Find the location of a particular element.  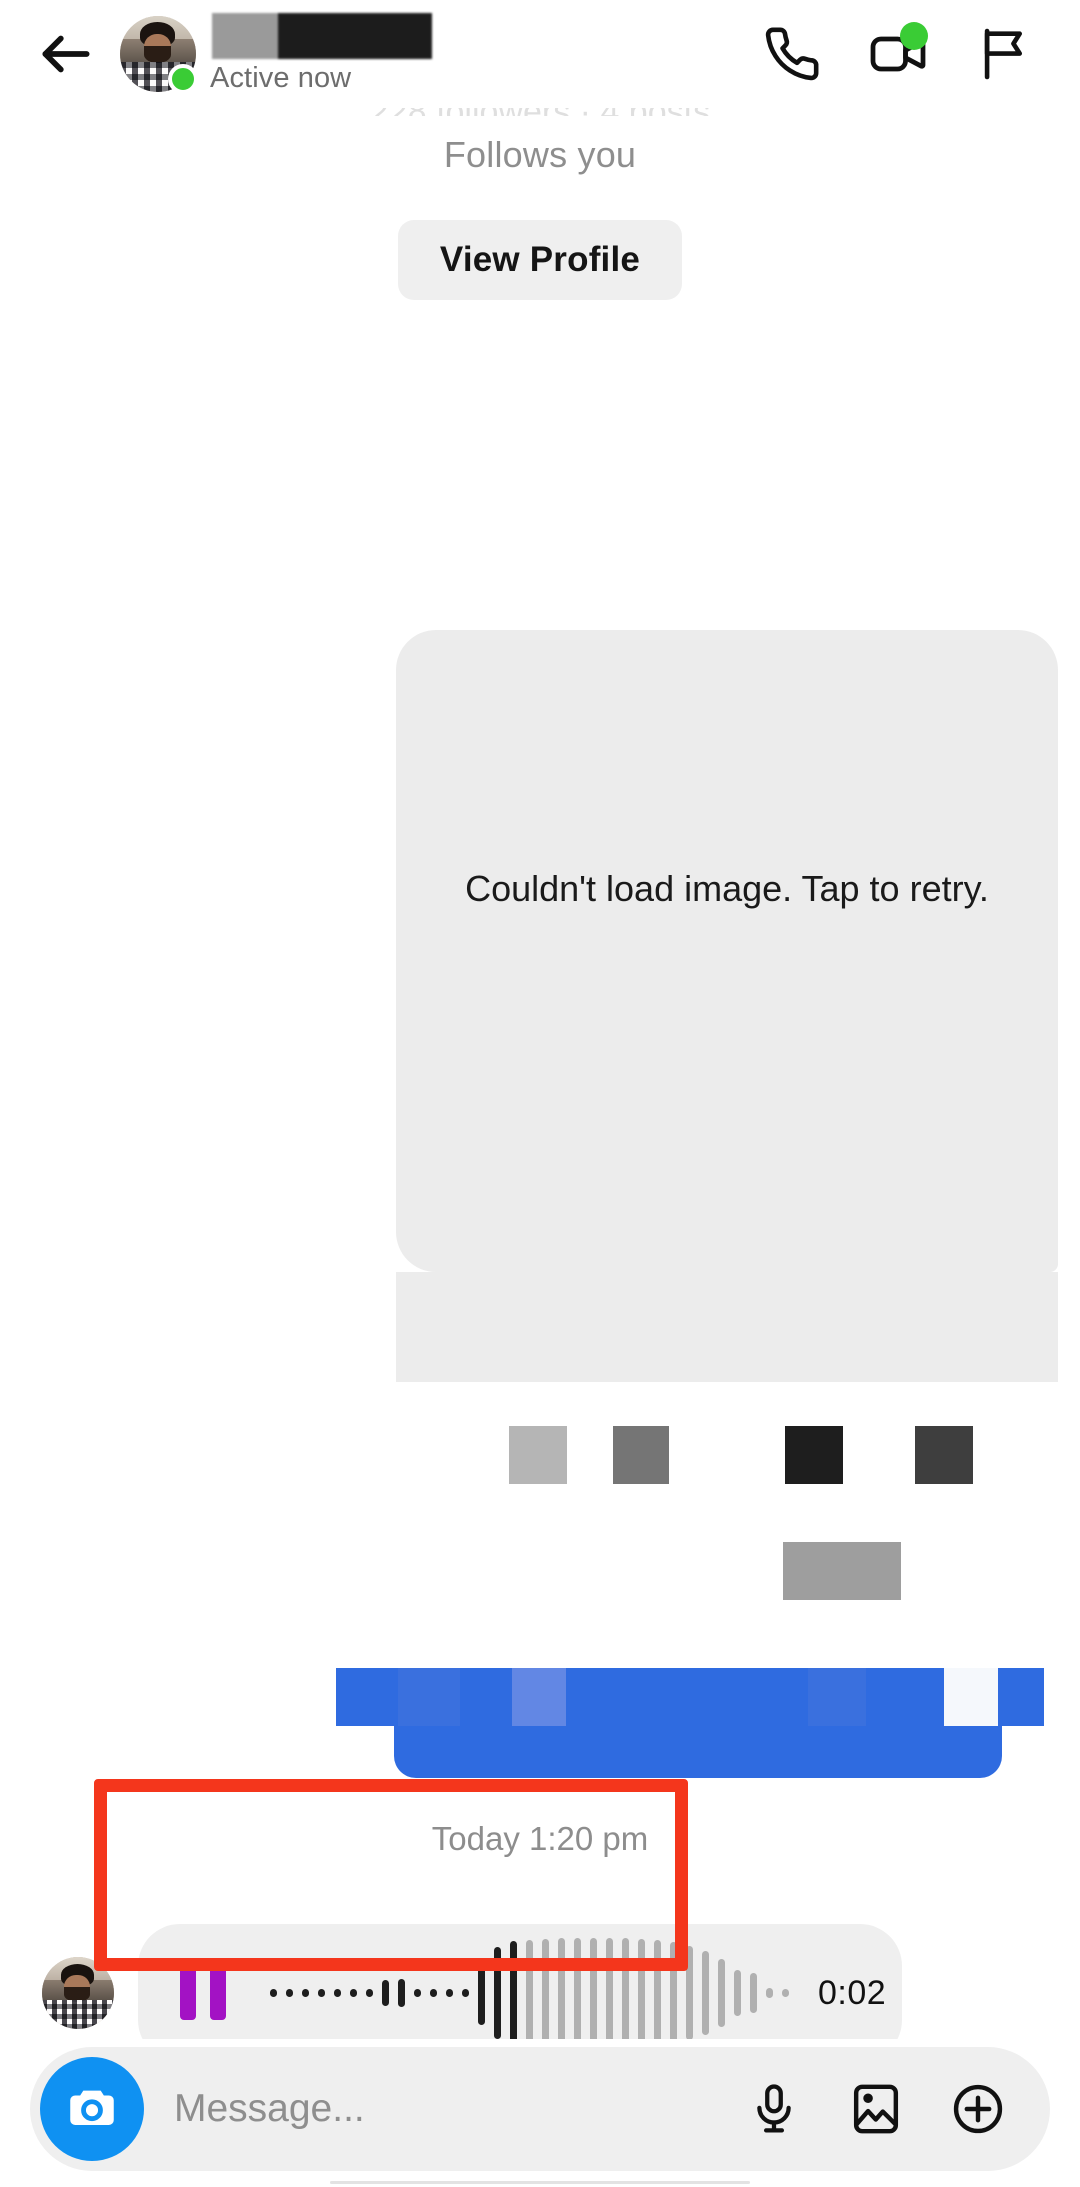

view-profile-button: View Profile is located at coordinates (540, 260).